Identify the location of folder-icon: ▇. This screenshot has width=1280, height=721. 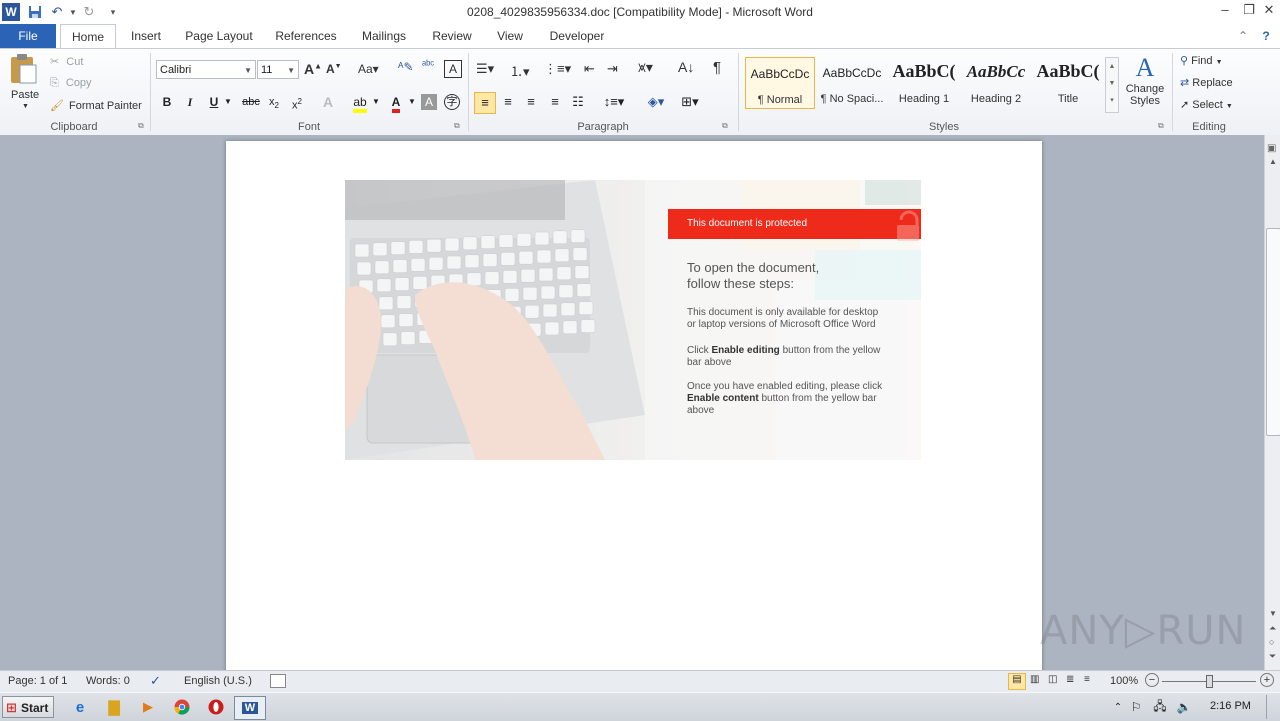
(114, 707).